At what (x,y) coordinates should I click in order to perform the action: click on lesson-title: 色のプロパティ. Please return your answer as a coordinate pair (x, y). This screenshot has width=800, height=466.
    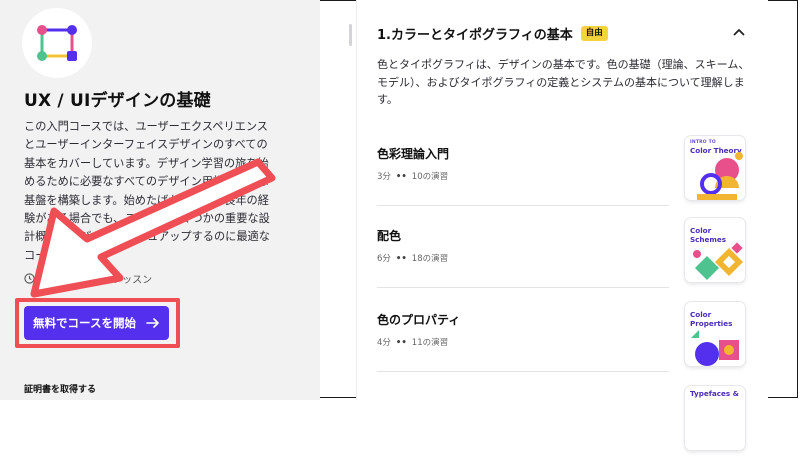
    Looking at the image, I should click on (419, 320).